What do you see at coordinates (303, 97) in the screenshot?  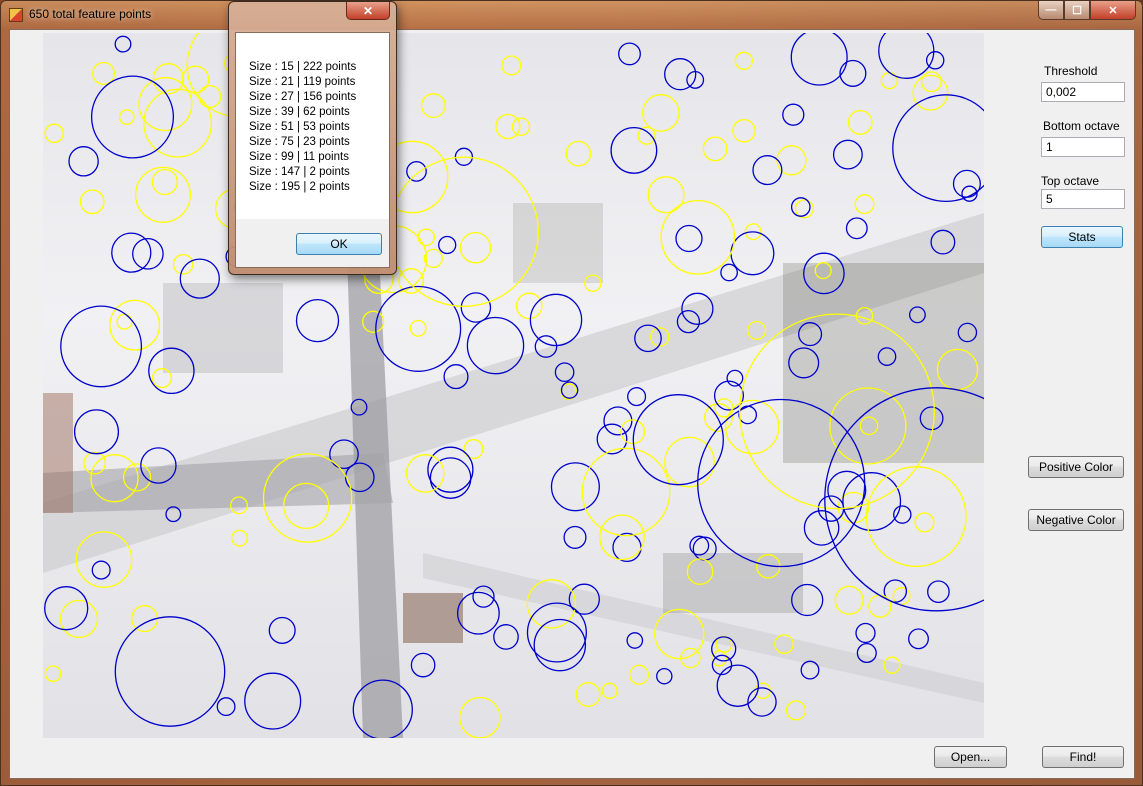 I see `dialog-line: Size : 27 | 156 points` at bounding box center [303, 97].